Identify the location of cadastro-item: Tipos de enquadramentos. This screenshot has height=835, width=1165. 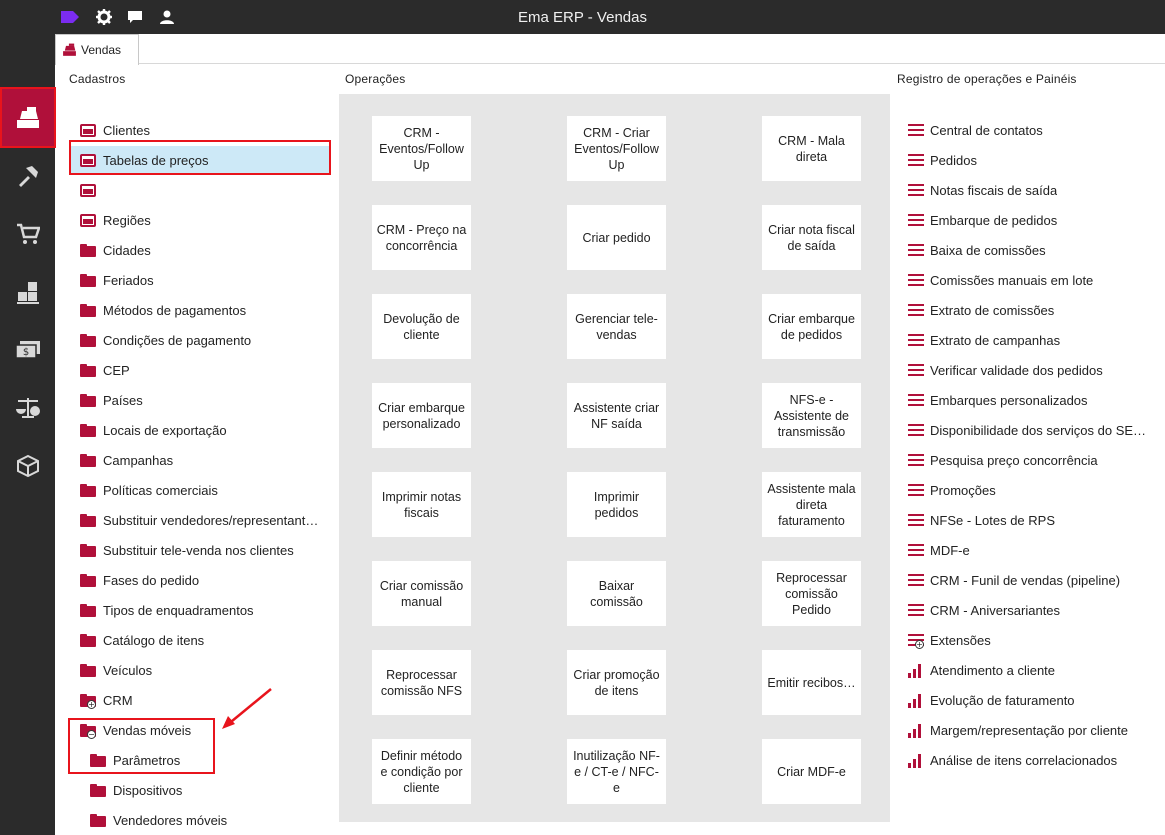
(205, 610).